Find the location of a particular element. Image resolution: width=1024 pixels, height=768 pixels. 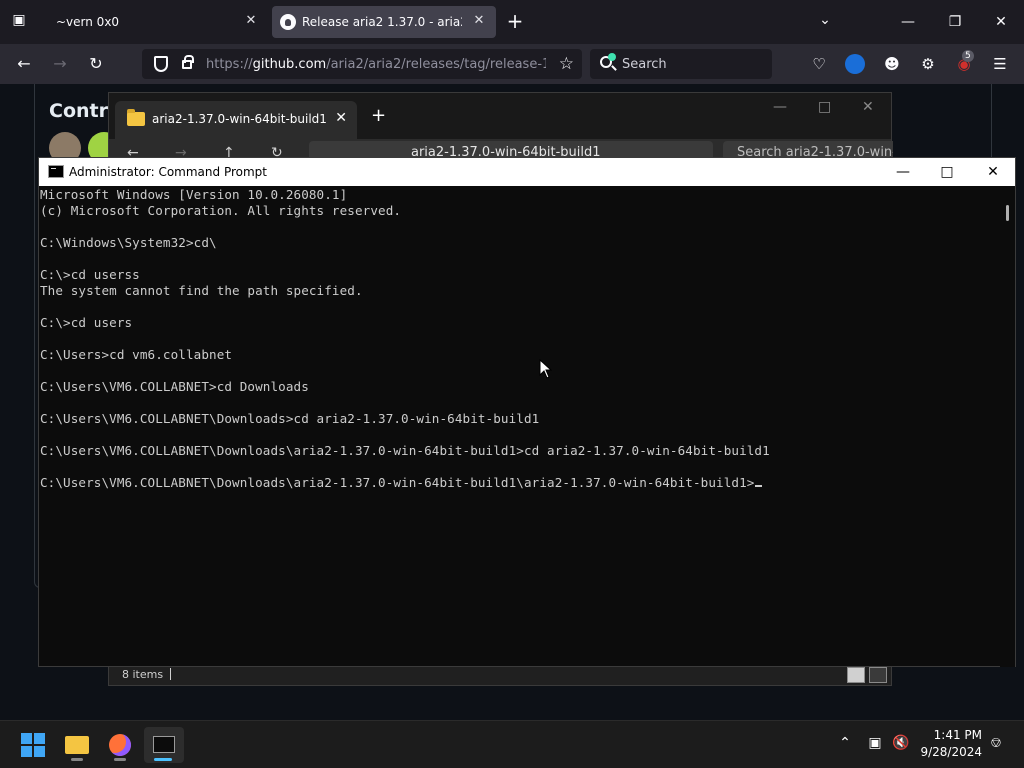

cmd-scrollbar-thumb is located at coordinates (1007, 213).